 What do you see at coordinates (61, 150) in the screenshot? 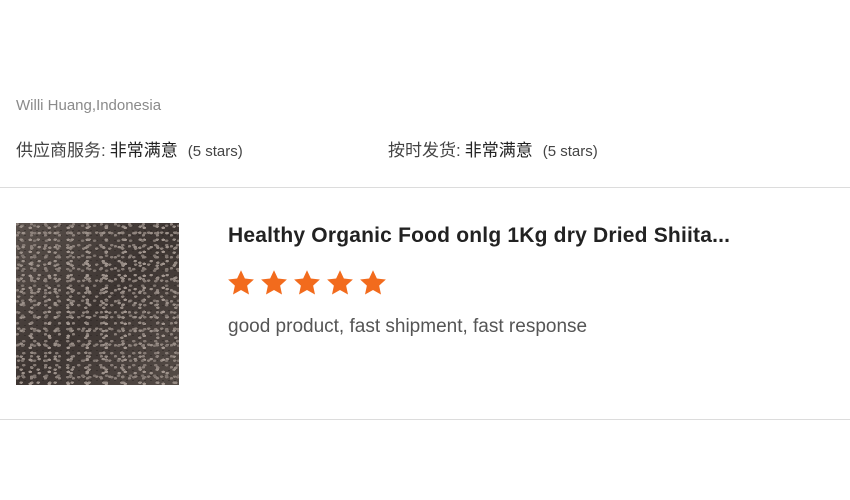
I see `rating-label: 供应商服务:` at bounding box center [61, 150].